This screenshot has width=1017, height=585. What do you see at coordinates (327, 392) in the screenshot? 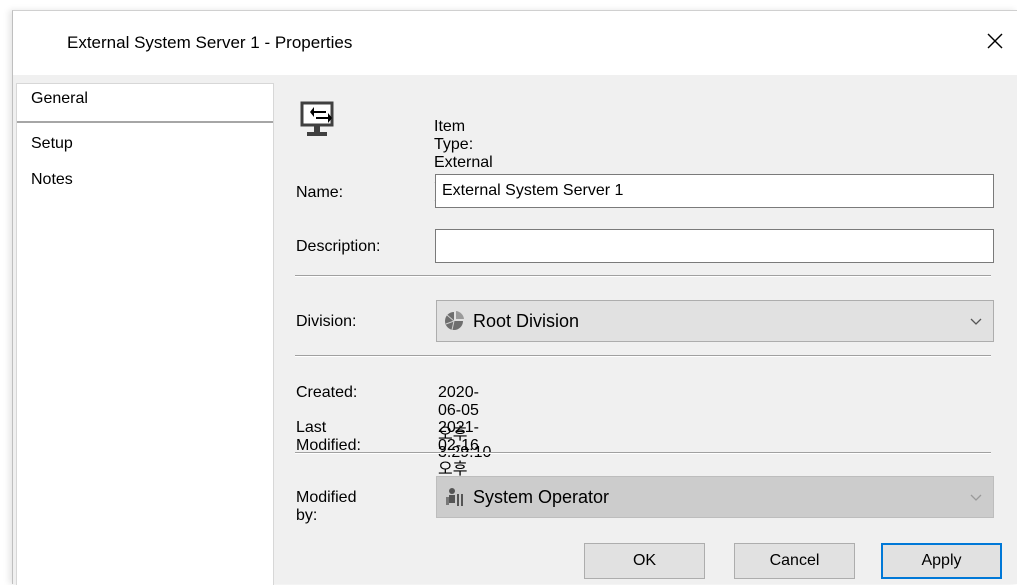
I see `created-label: Created:` at bounding box center [327, 392].